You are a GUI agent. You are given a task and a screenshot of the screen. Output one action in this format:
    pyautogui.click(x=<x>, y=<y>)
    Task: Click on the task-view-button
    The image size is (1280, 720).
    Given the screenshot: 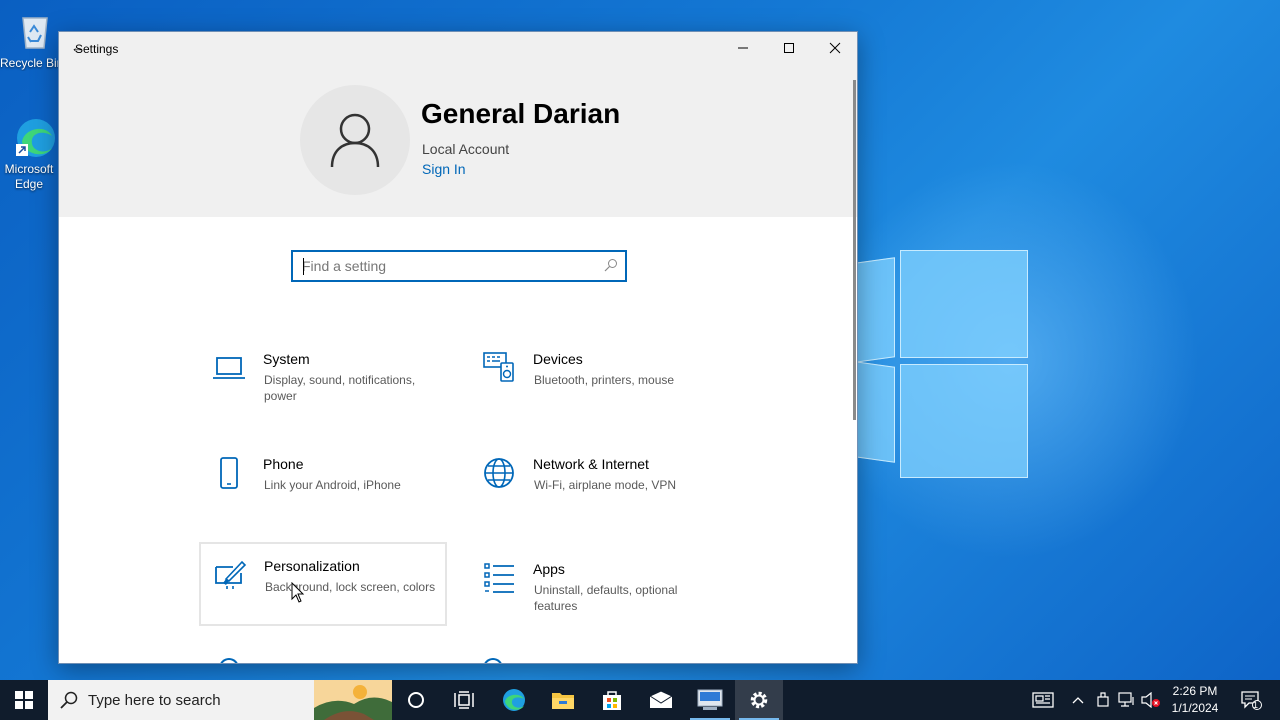 What is the action you would take?
    pyautogui.click(x=464, y=700)
    